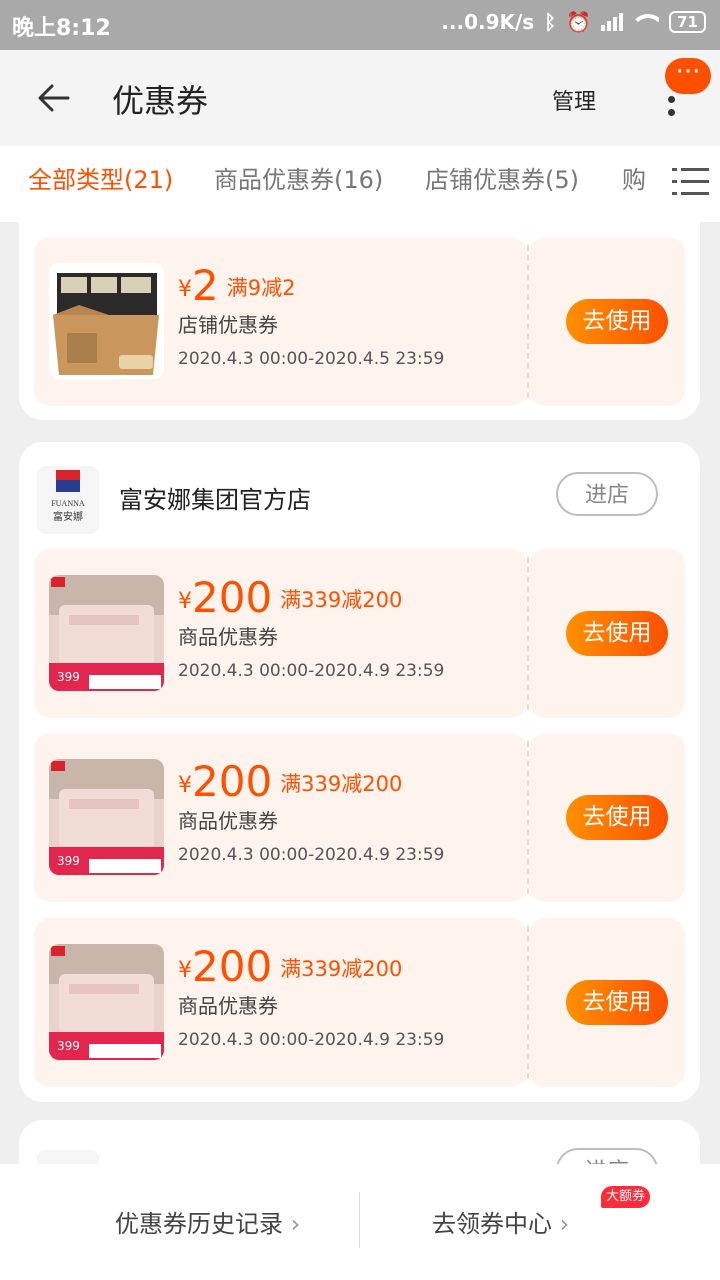 Image resolution: width=720 pixels, height=1280 pixels. I want to click on shop-logo: FUANNA 富安娜, so click(68, 500).